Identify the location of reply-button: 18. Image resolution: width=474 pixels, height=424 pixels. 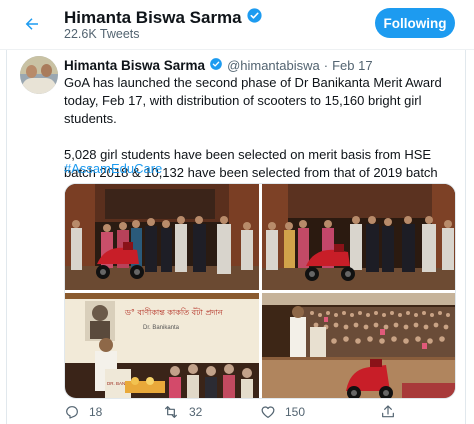
(83, 412).